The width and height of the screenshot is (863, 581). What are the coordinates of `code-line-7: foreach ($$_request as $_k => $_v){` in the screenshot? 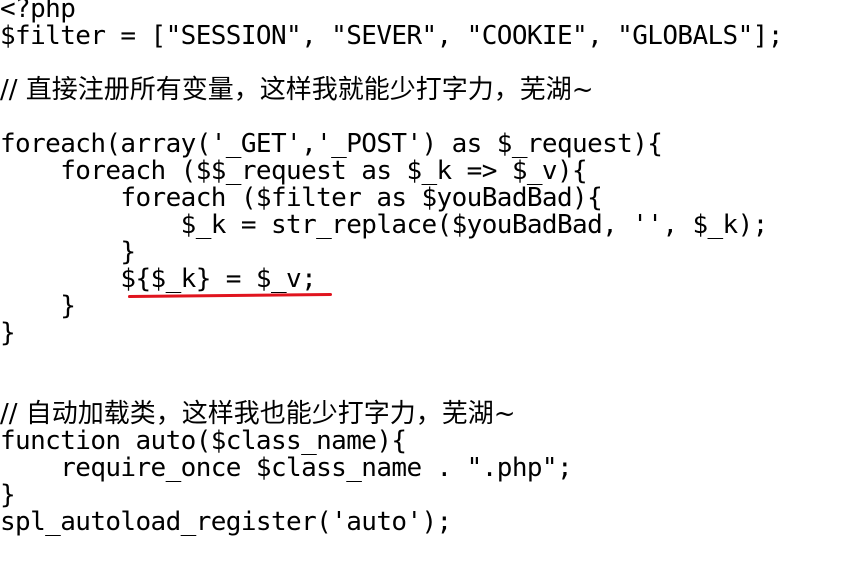 It's located at (294, 171).